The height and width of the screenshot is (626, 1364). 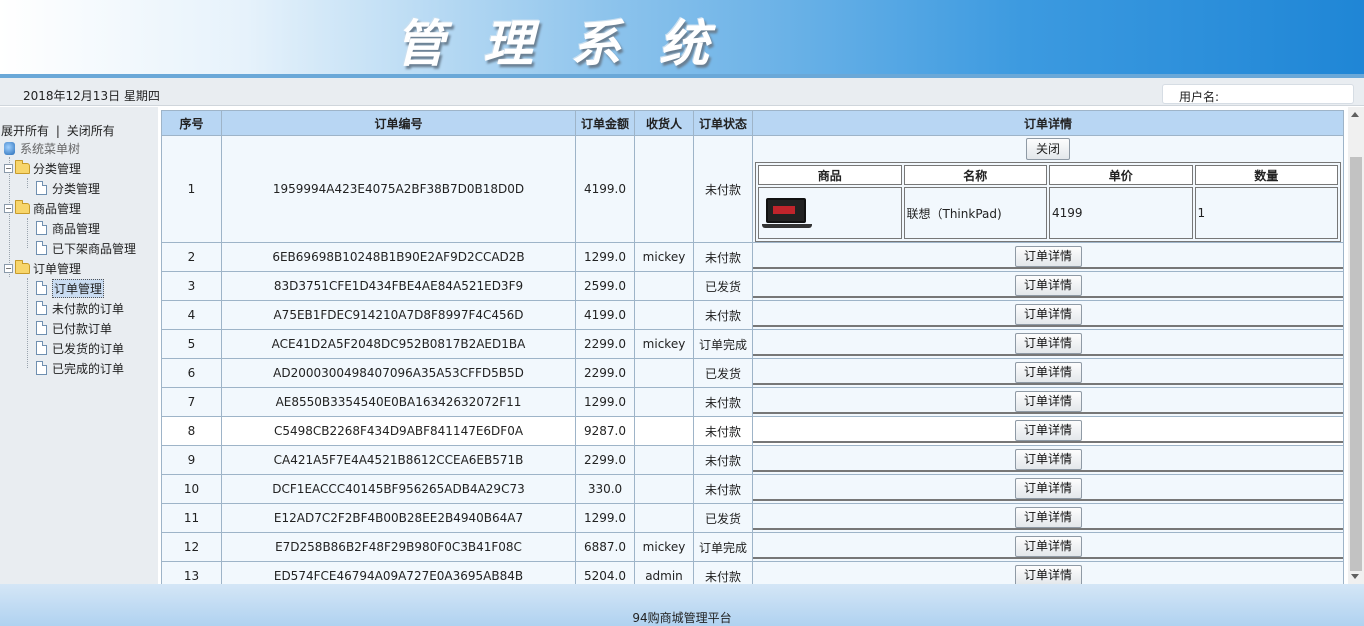 What do you see at coordinates (605, 402) in the screenshot?
I see `cell-amount: 1299.0` at bounding box center [605, 402].